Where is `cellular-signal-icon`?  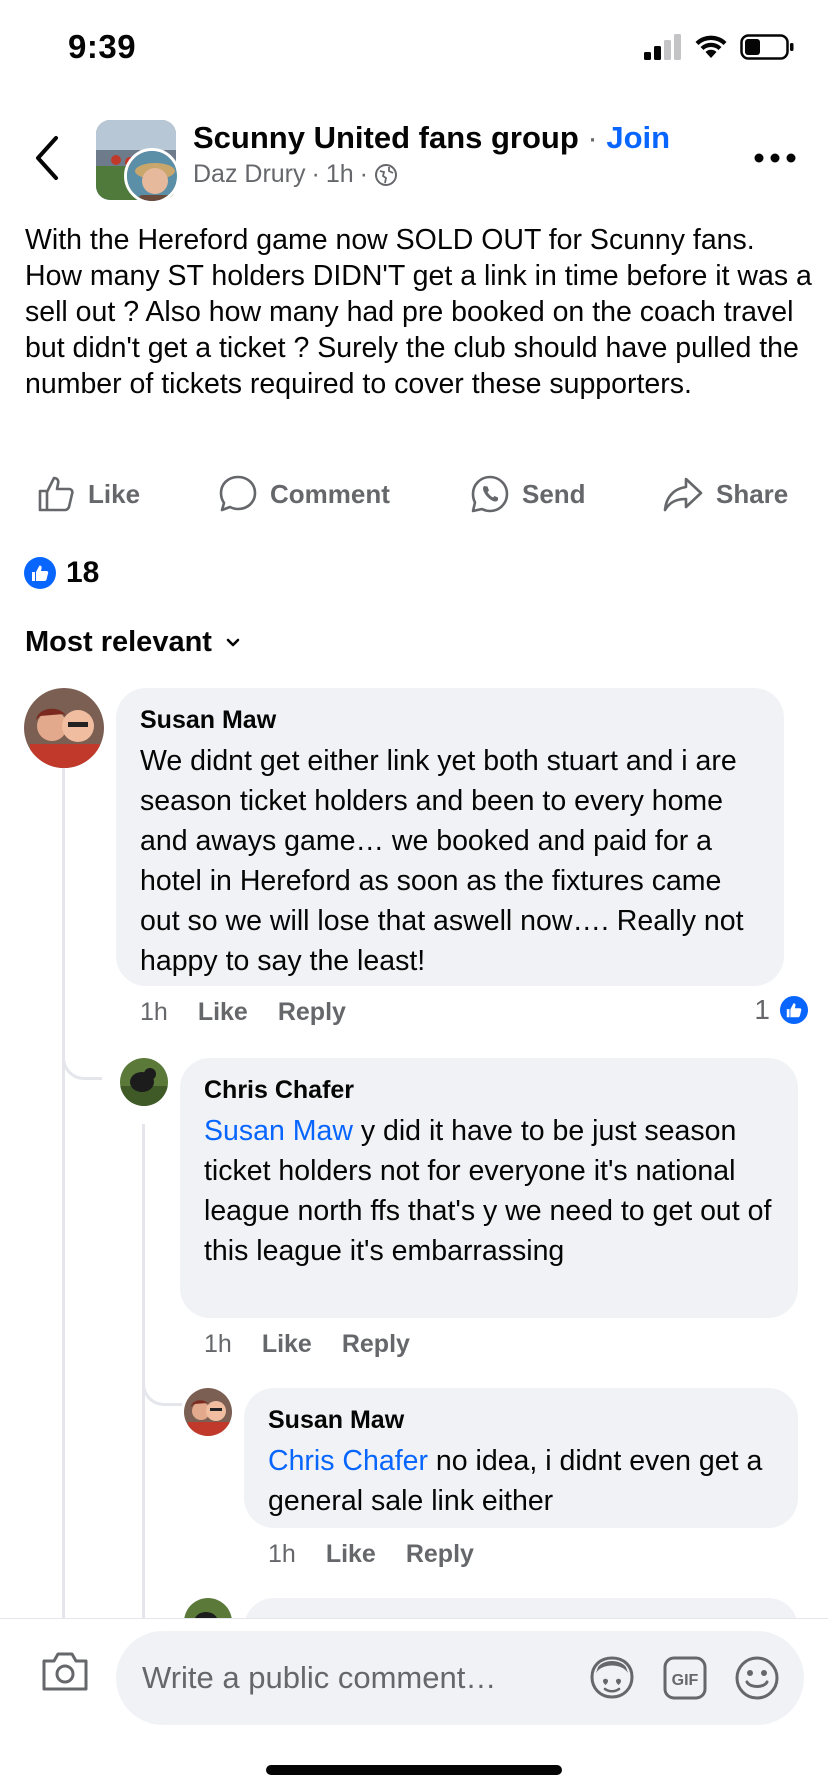 cellular-signal-icon is located at coordinates (662, 47).